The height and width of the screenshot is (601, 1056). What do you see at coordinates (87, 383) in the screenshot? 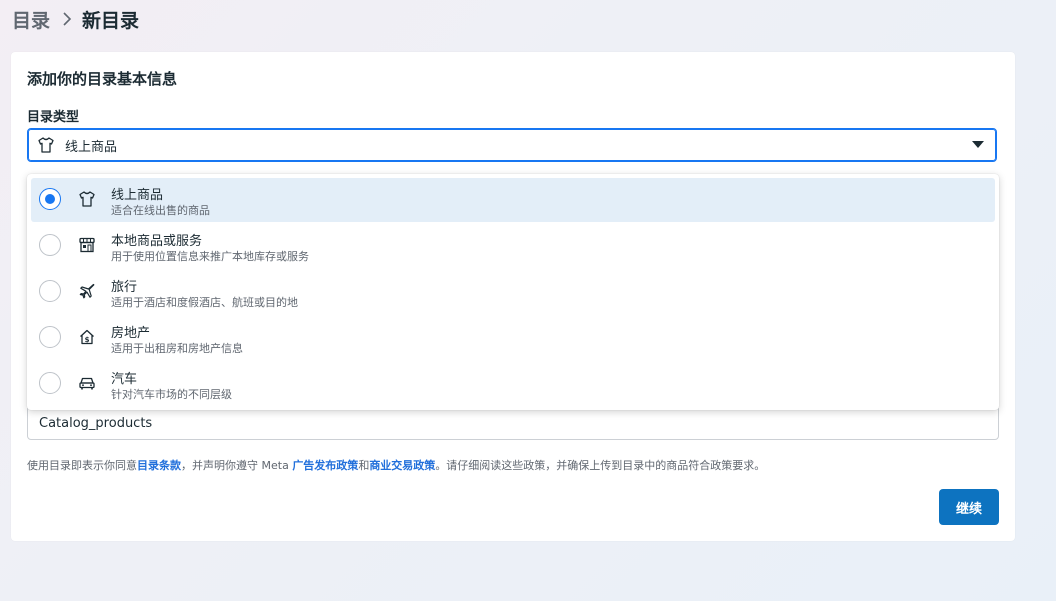
I see `car-icon` at bounding box center [87, 383].